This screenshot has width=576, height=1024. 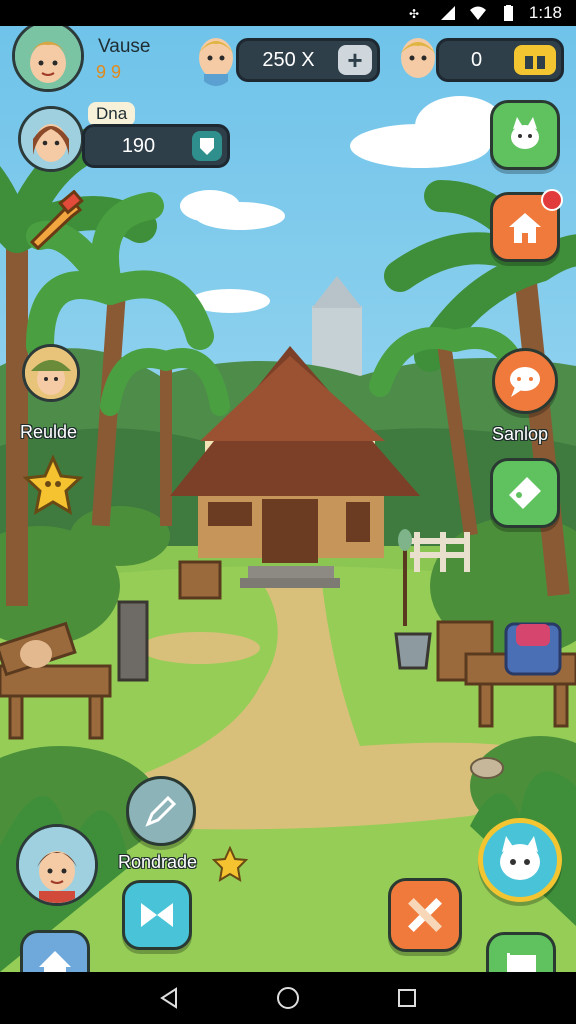 What do you see at coordinates (53, 486) in the screenshot?
I see `star-badge-icon` at bounding box center [53, 486].